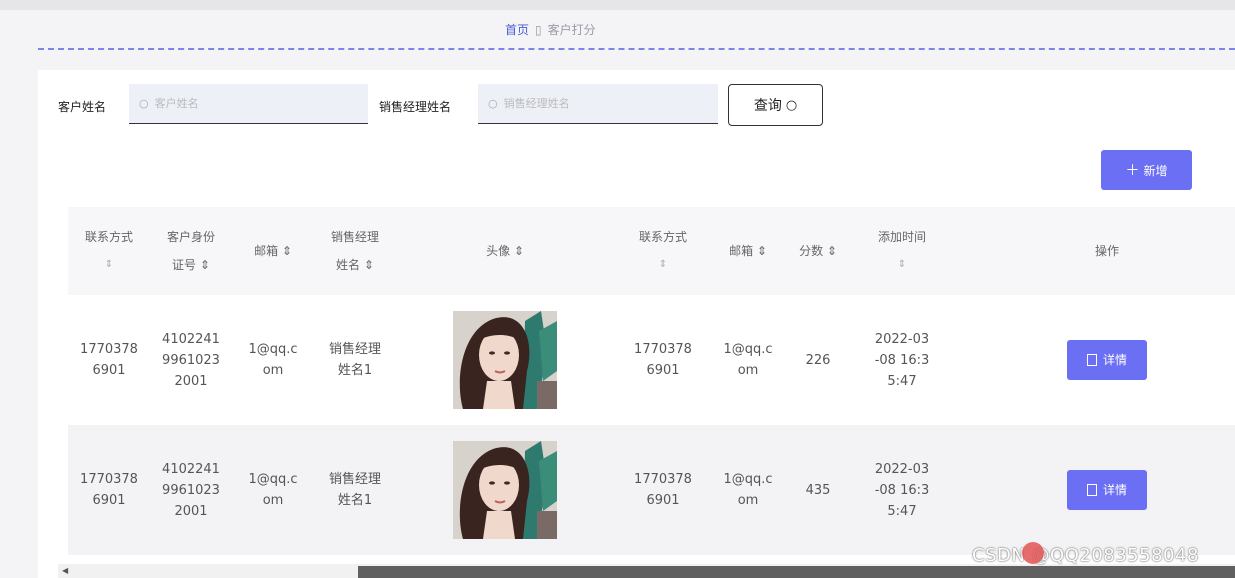 Image resolution: width=1235 pixels, height=578 pixels. What do you see at coordinates (901, 237) in the screenshot?
I see `header-text: 添加时间` at bounding box center [901, 237].